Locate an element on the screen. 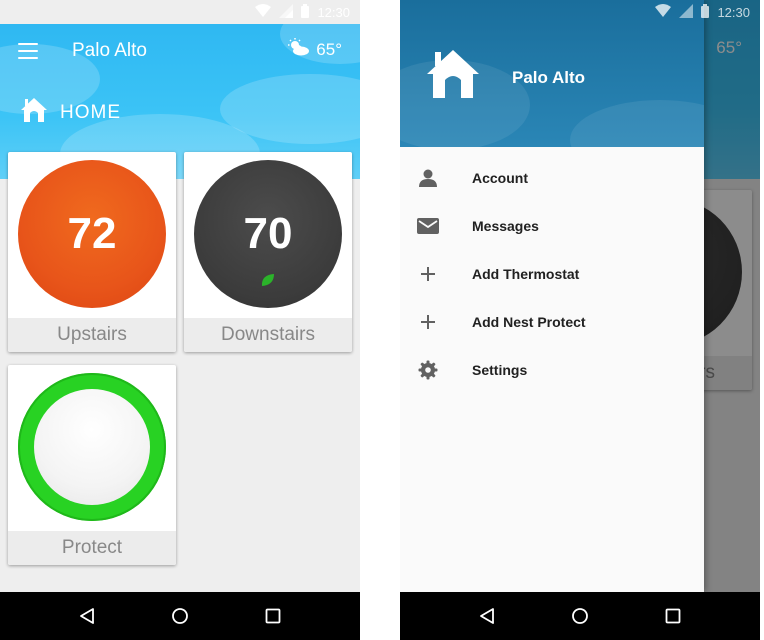 The height and width of the screenshot is (640, 764). drawer-title: Palo Alto is located at coordinates (549, 77).